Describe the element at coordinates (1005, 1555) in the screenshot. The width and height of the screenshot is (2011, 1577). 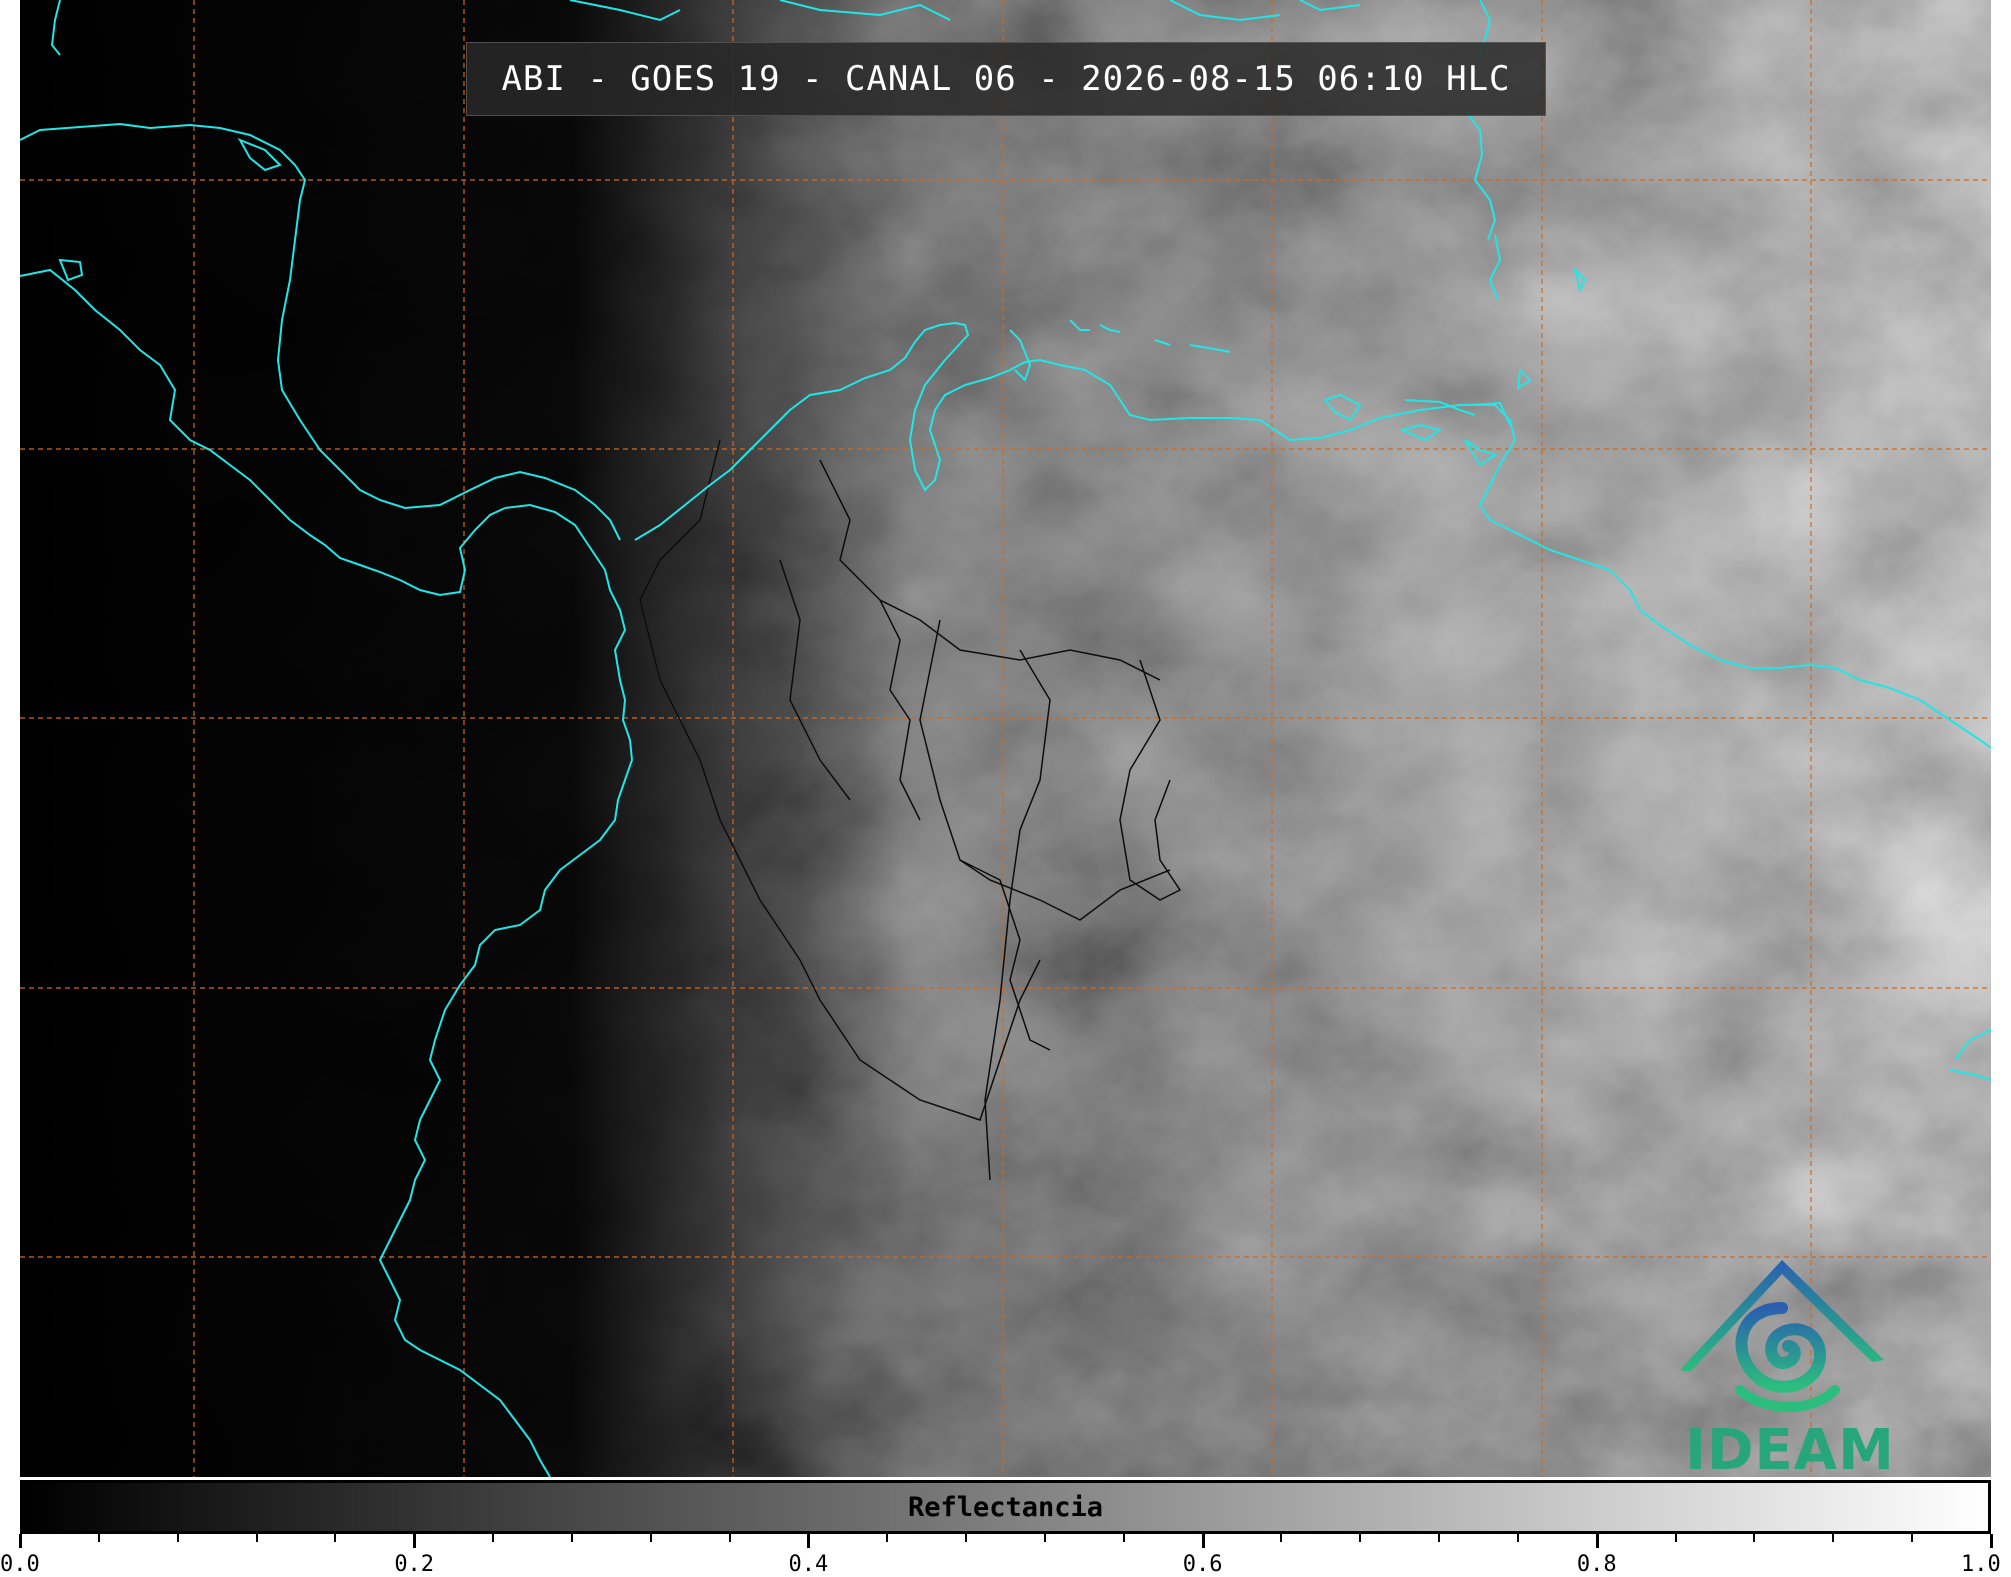
I see `colorbar-ticks: 0.0 0.2 0.4 0.6 0.8 1.0` at that location.